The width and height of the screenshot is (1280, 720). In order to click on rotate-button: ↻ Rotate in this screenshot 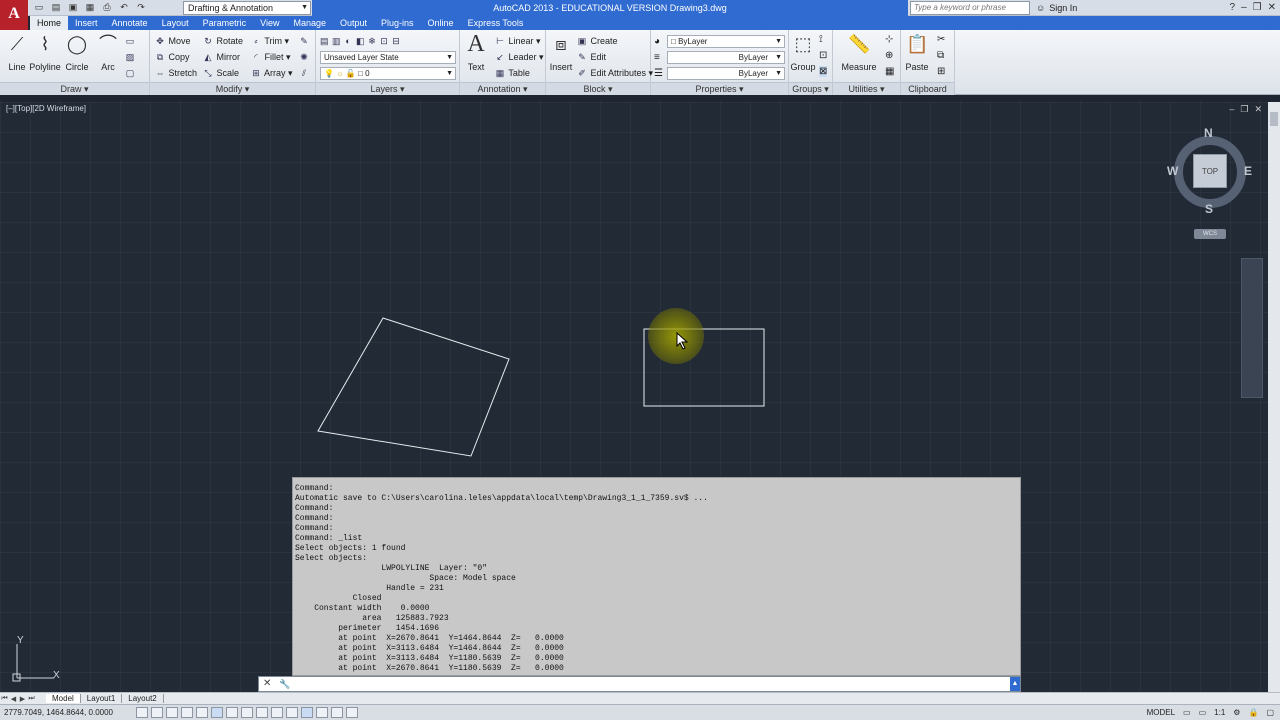, I will do `click(222, 41)`.